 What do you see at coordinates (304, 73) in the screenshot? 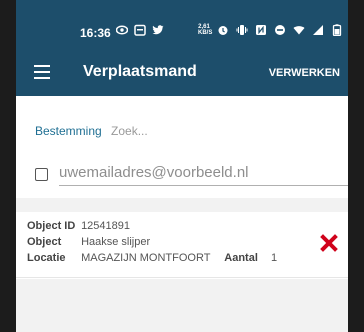
I see `process-button: VERWERKEN` at bounding box center [304, 73].